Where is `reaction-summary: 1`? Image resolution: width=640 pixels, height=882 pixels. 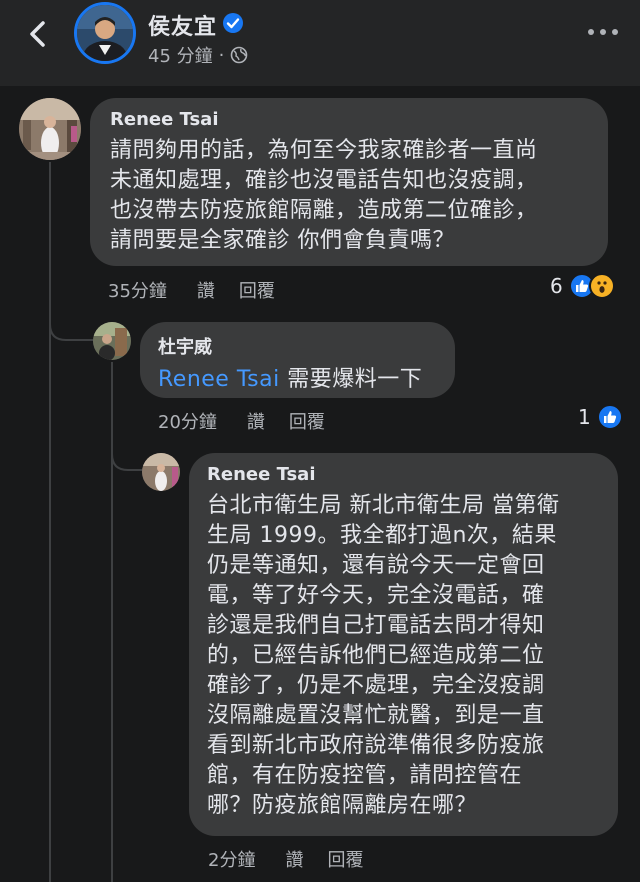 reaction-summary: 1 is located at coordinates (600, 417).